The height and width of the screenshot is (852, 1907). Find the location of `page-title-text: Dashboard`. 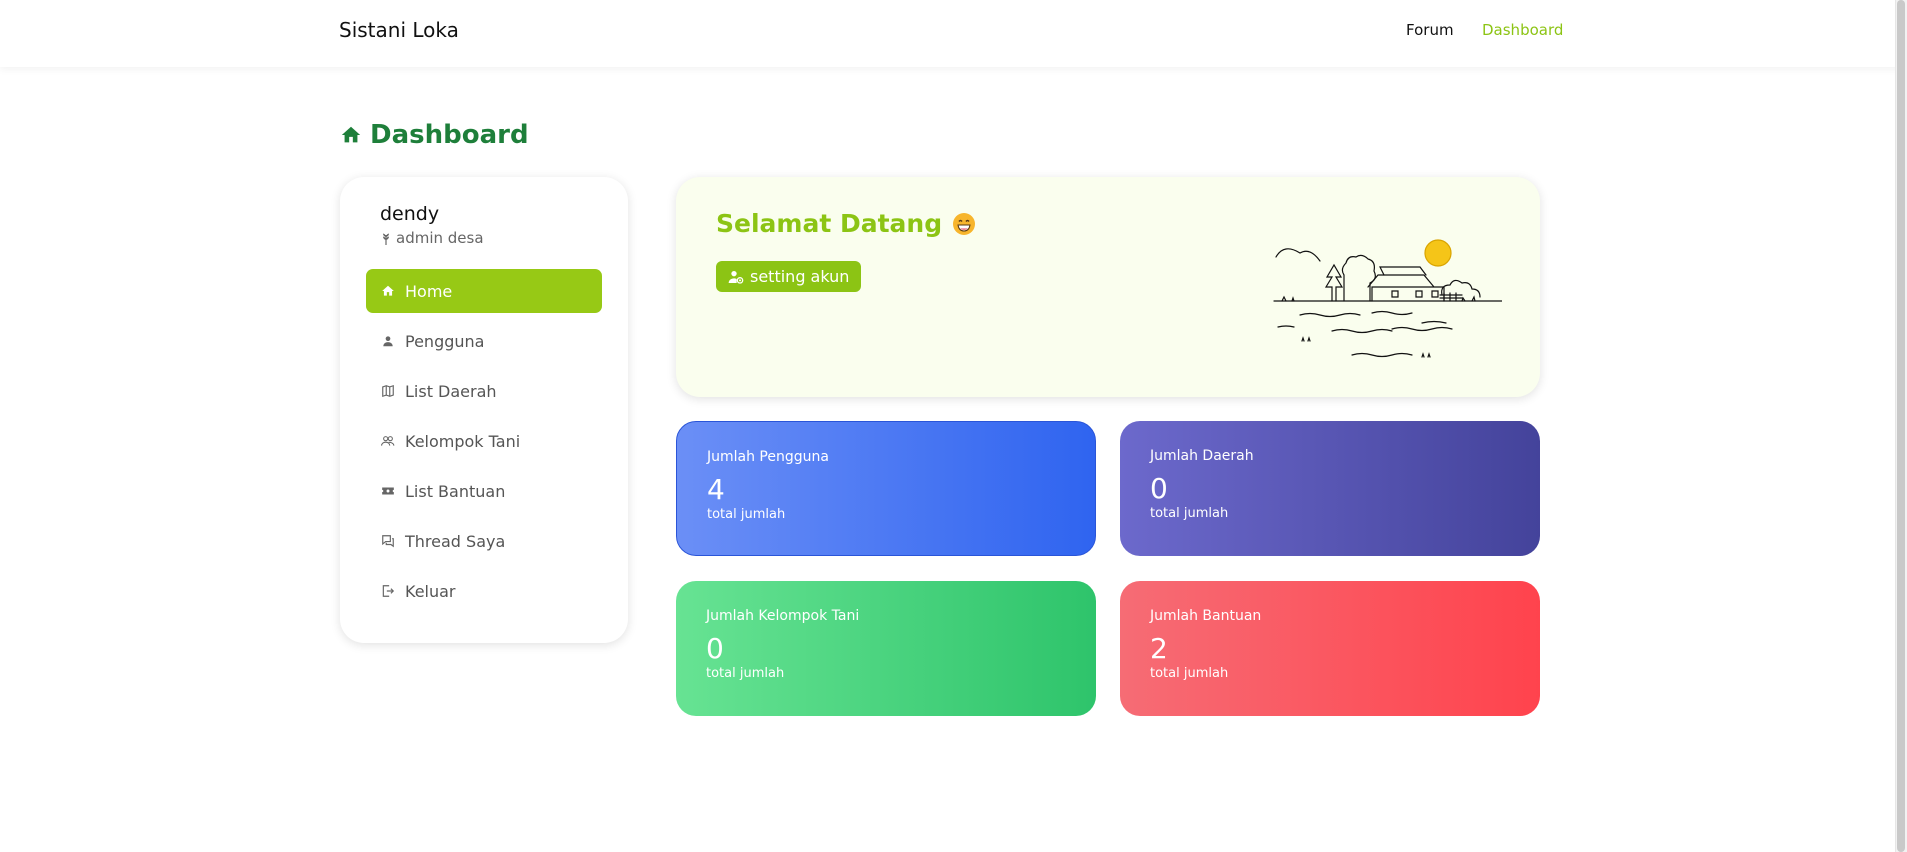

page-title-text: Dashboard is located at coordinates (449, 135).